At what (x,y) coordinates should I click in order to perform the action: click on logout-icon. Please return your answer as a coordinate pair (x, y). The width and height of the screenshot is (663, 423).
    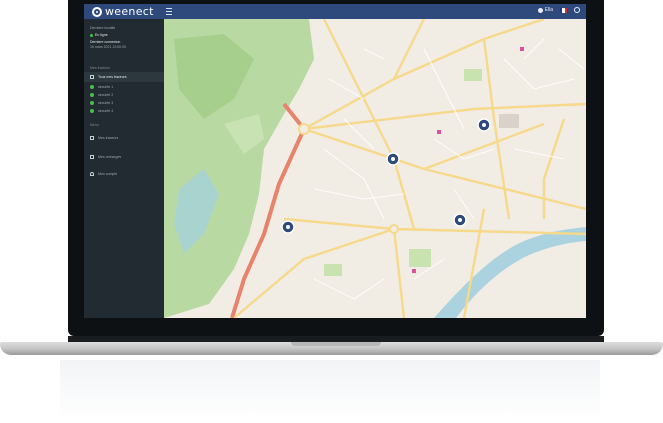
    Looking at the image, I should click on (577, 10).